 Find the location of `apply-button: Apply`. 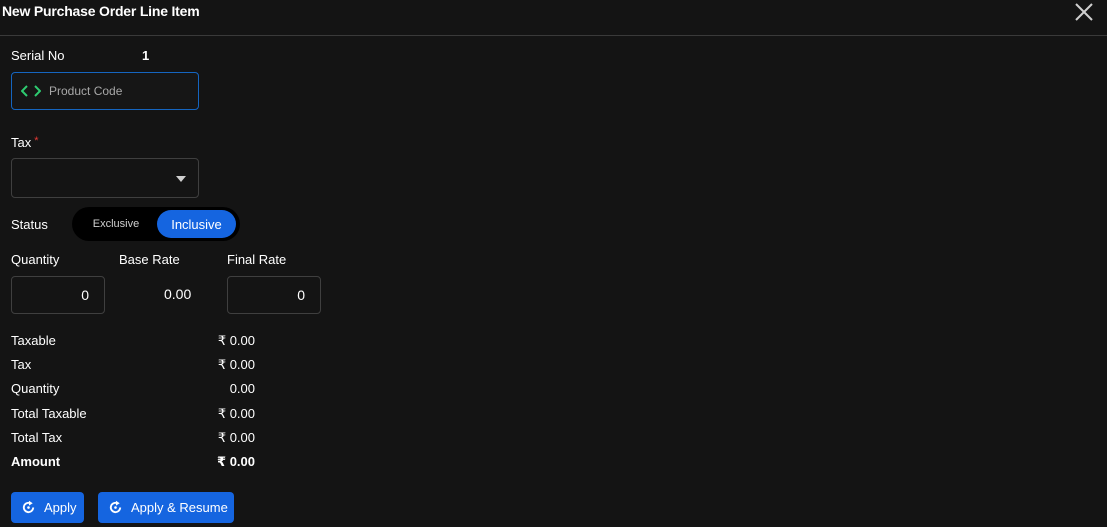

apply-button: Apply is located at coordinates (47, 507).